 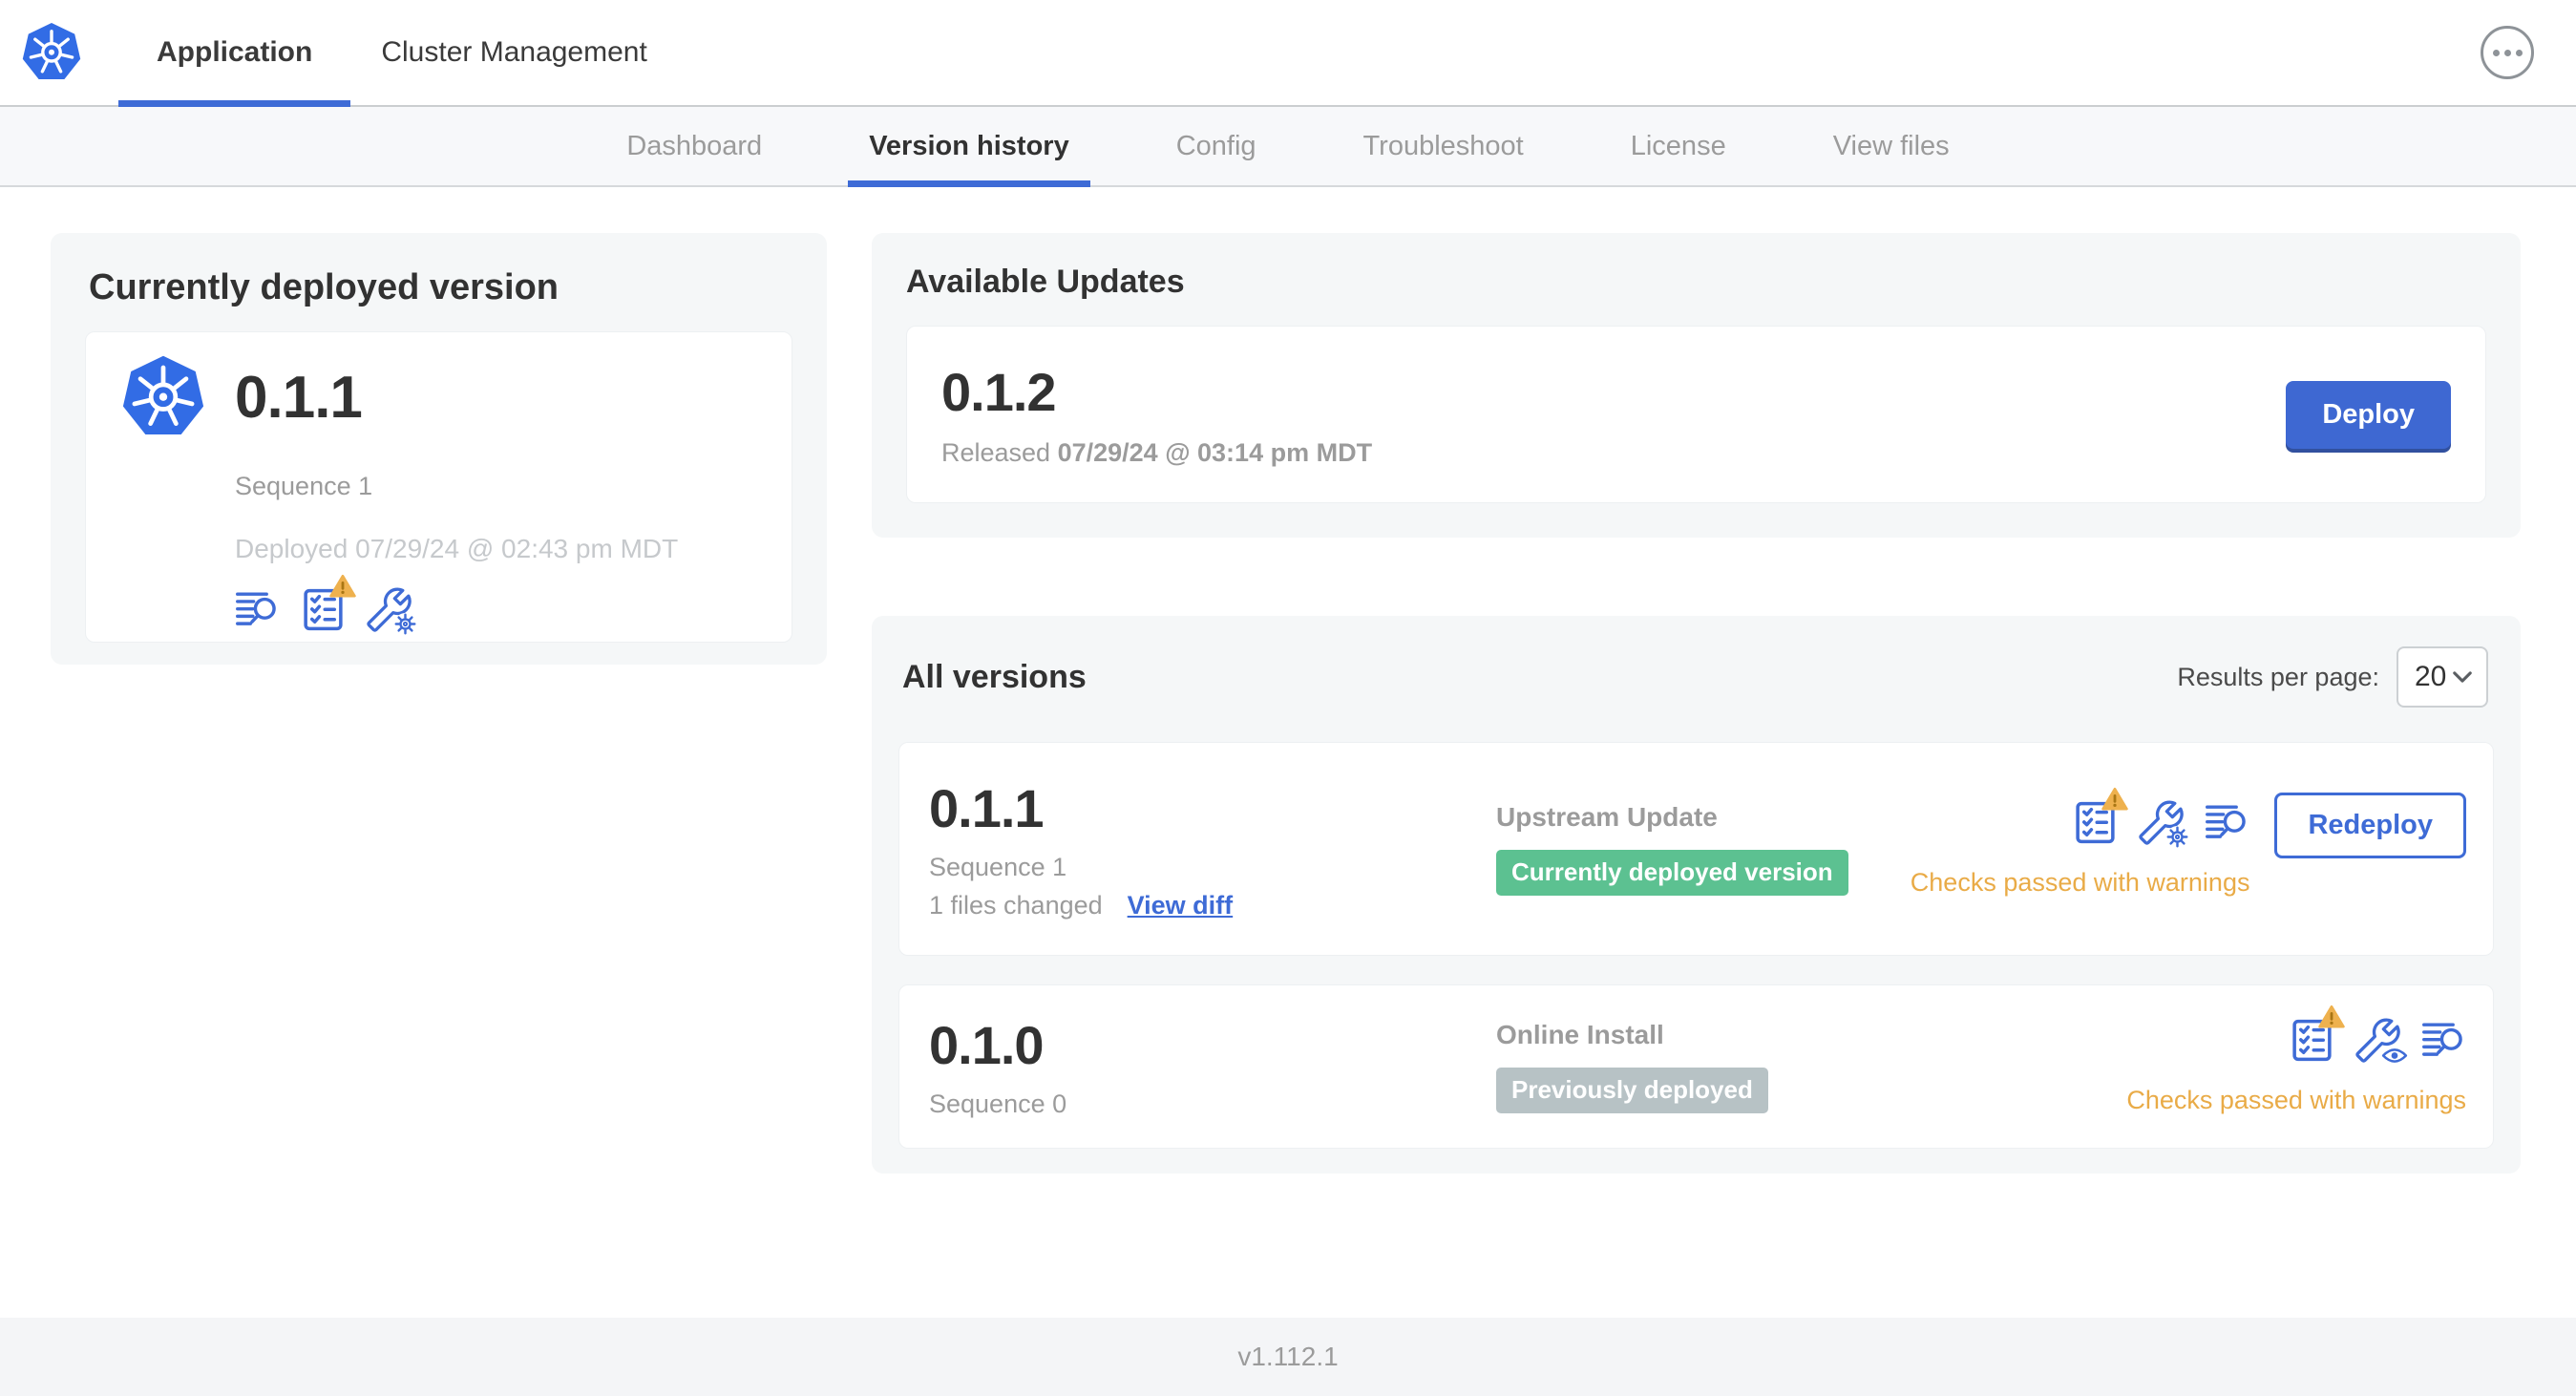 I want to click on header-tab-label: Cluster Management, so click(x=514, y=52).